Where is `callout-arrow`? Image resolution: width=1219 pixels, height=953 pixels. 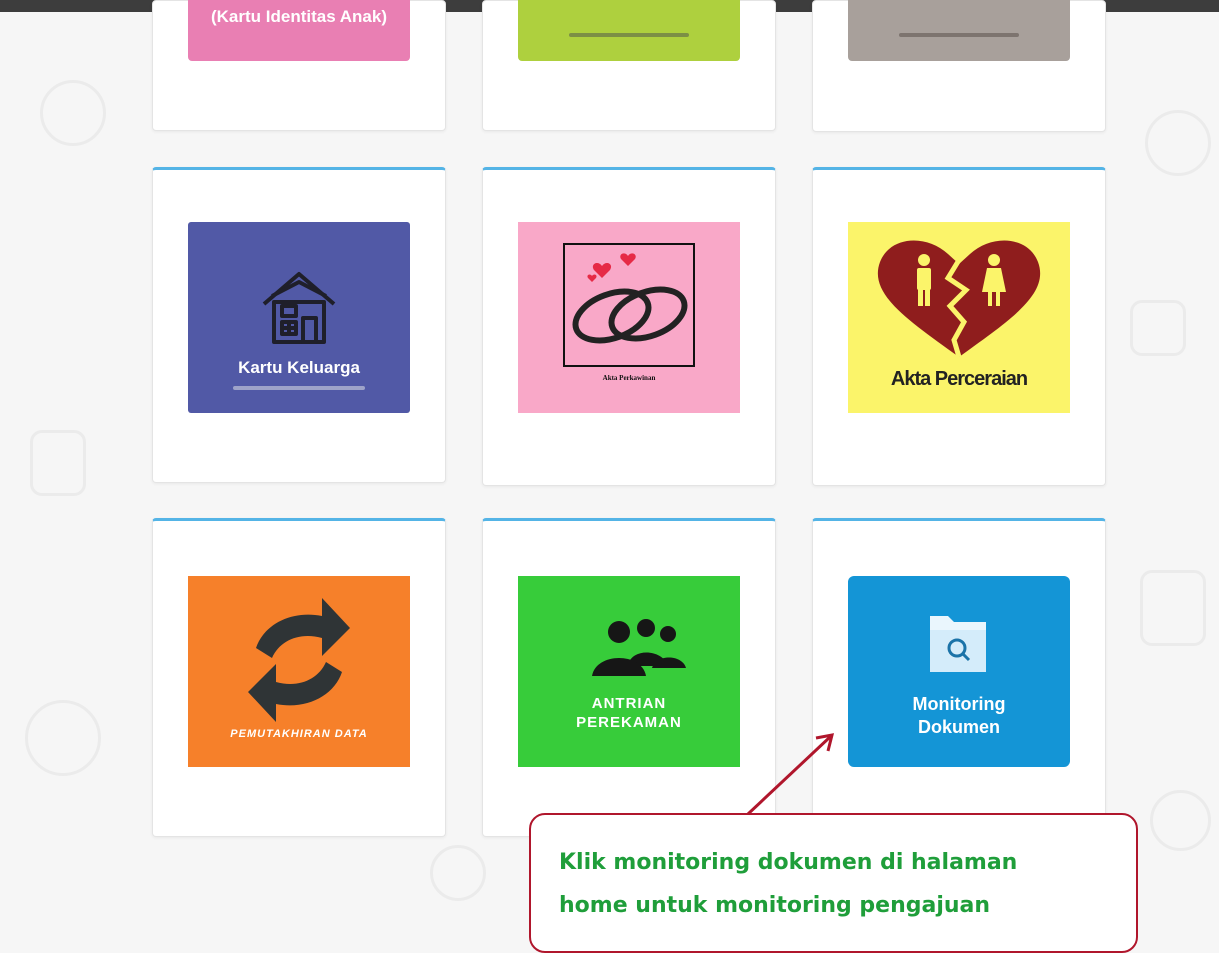 callout-arrow is located at coordinates (790, 774).